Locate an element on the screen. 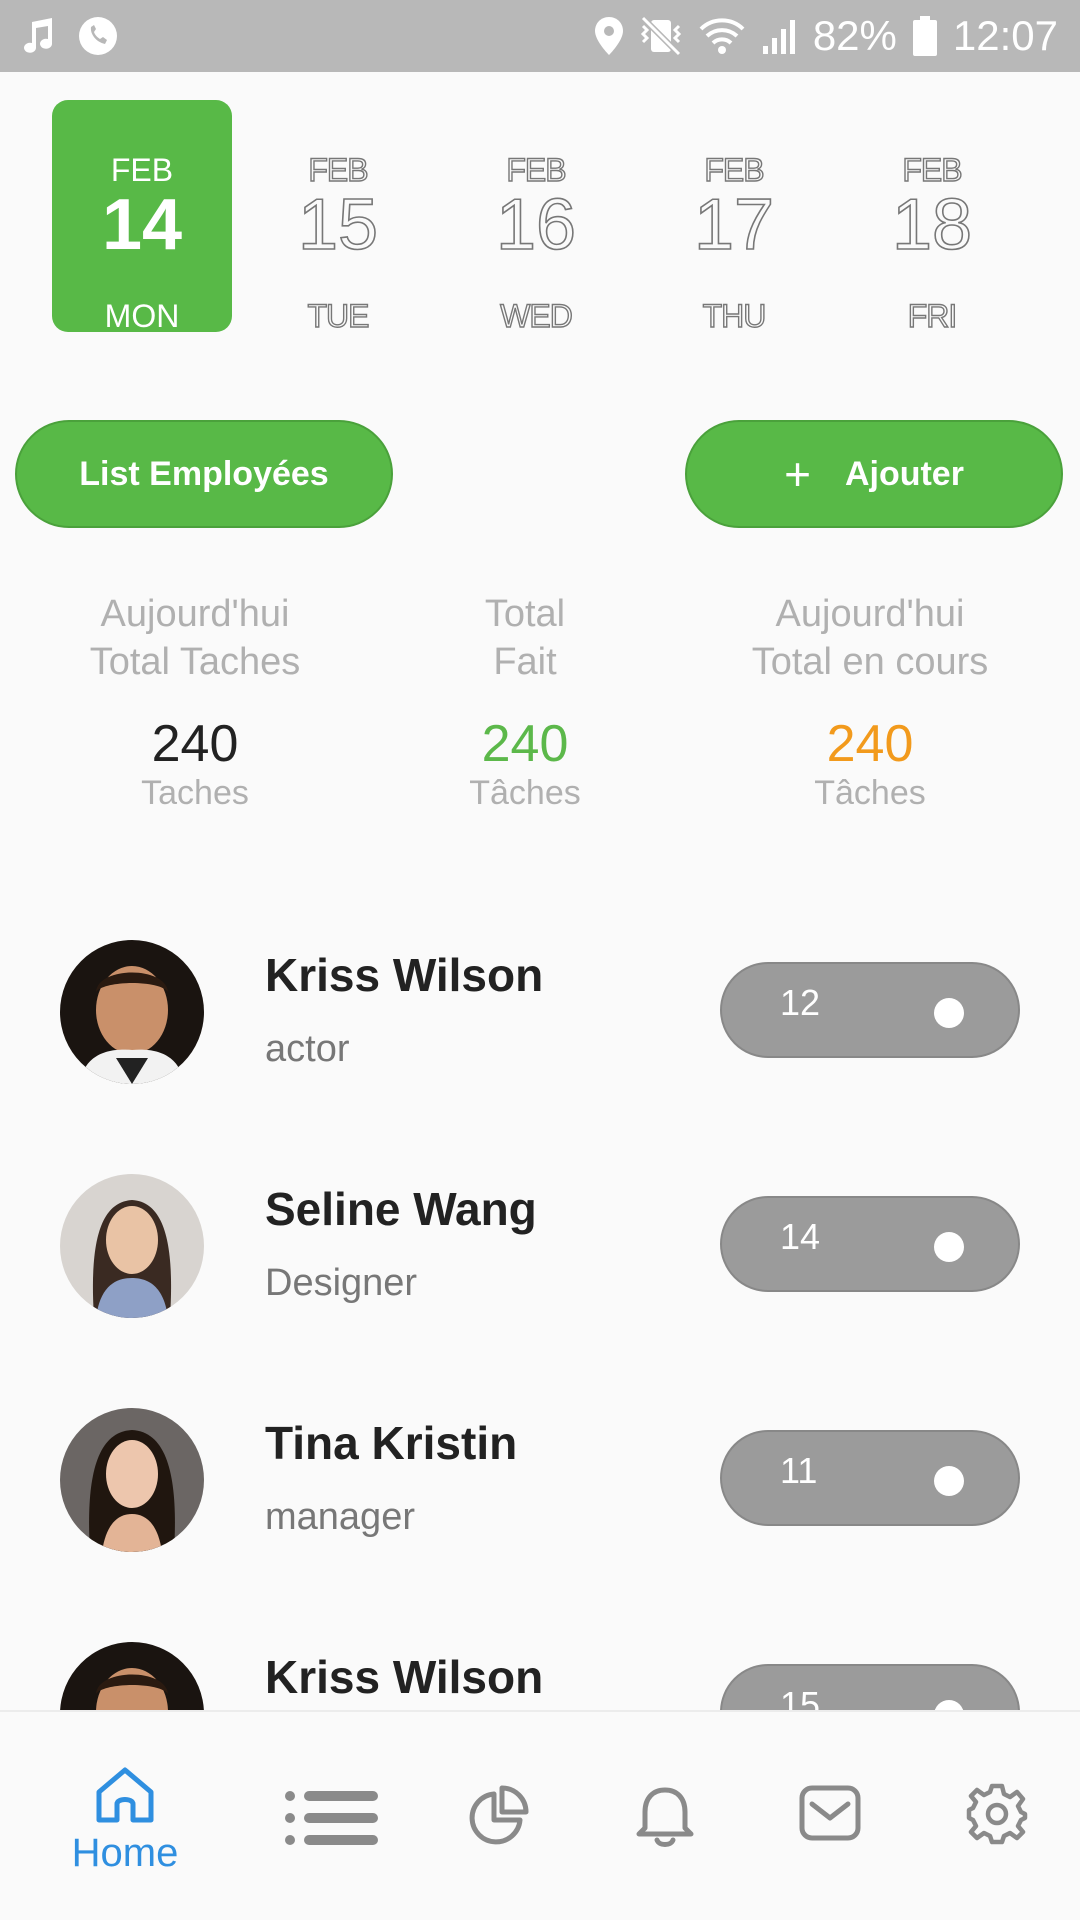 The image size is (1080, 1920). date-weekday: FRI is located at coordinates (932, 315).